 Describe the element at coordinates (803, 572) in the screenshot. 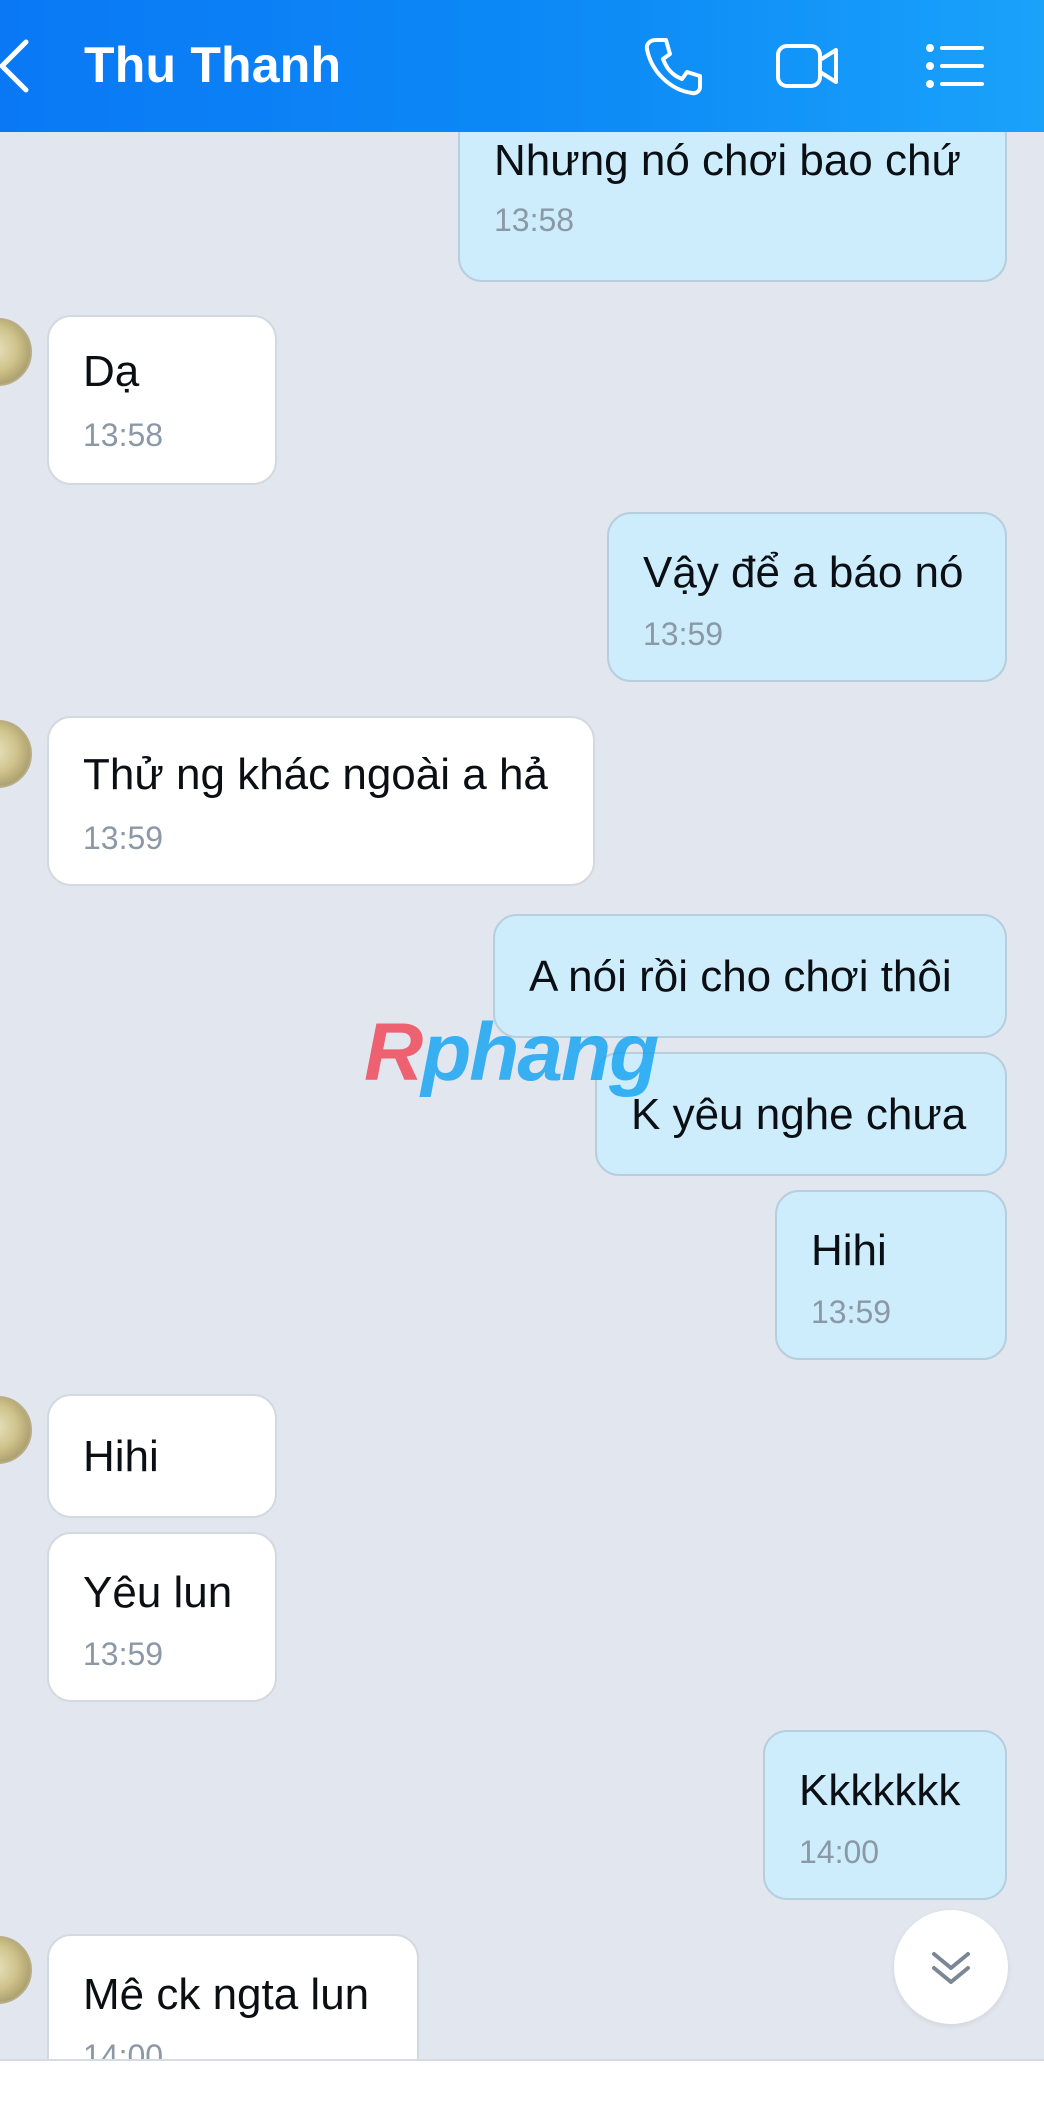

I see `message-text: Vậy để a báo nó` at that location.